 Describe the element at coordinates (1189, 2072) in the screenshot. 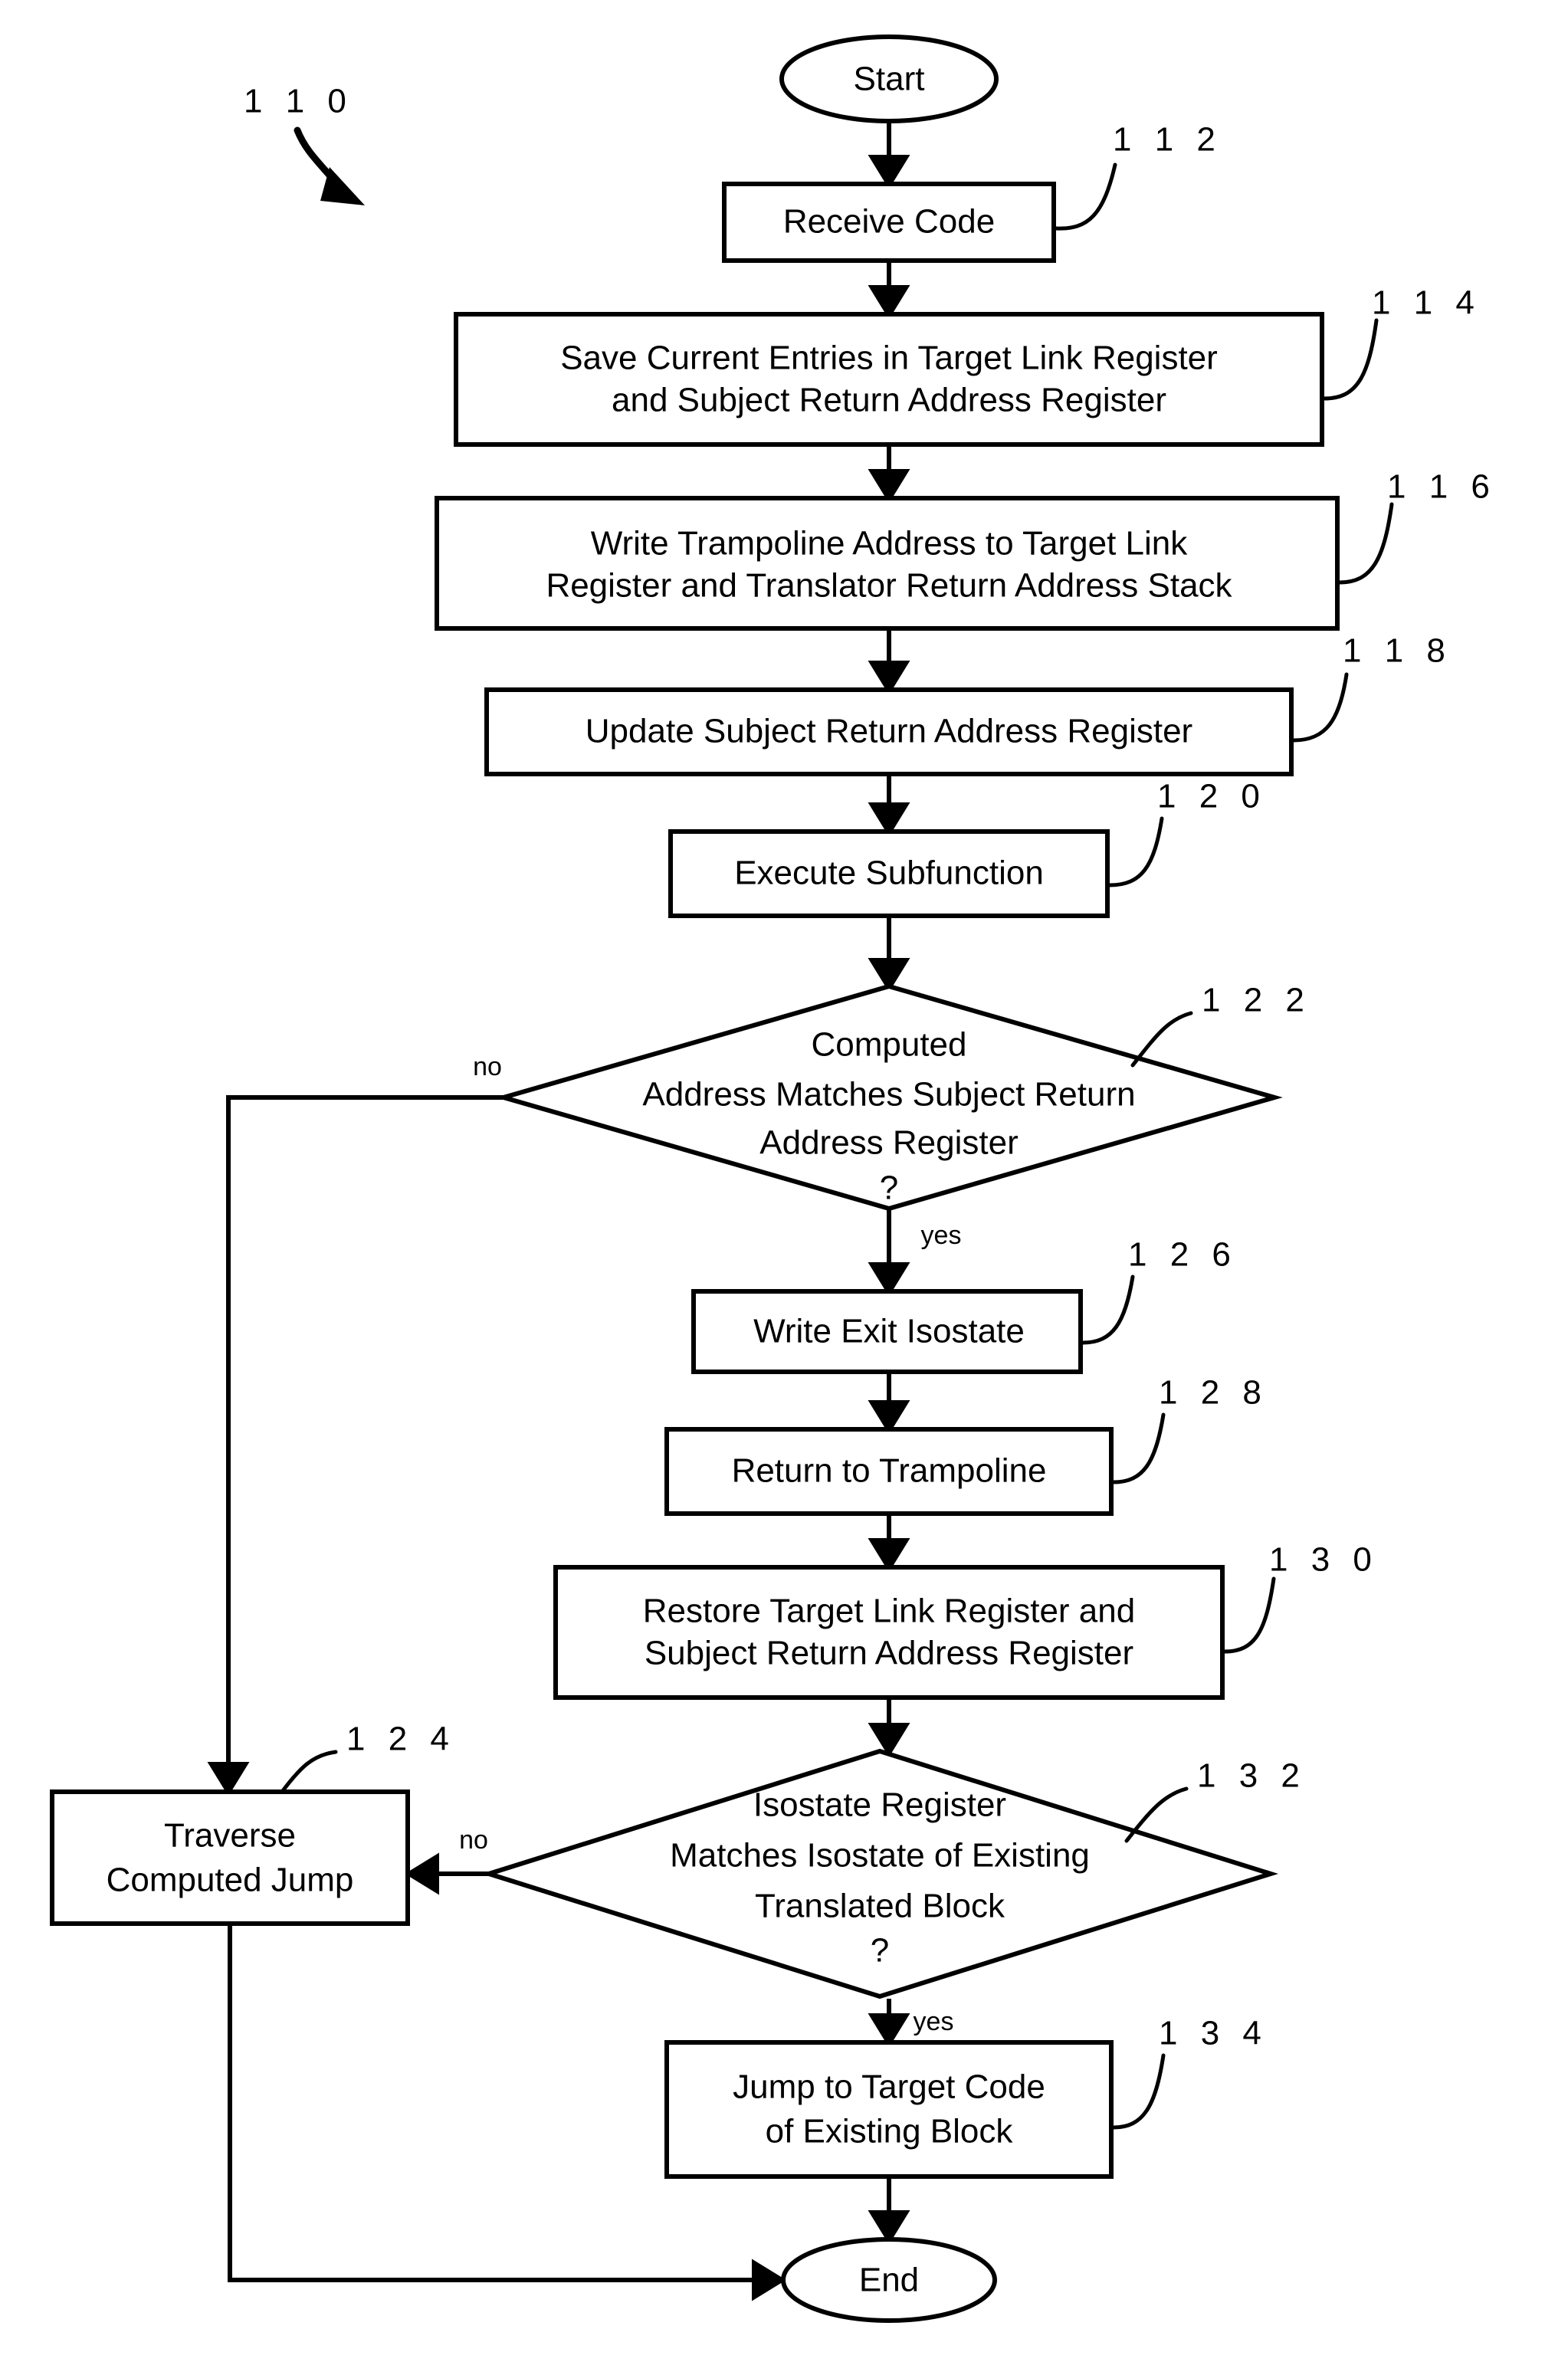

I see `ref-134: 1 3 4` at that location.